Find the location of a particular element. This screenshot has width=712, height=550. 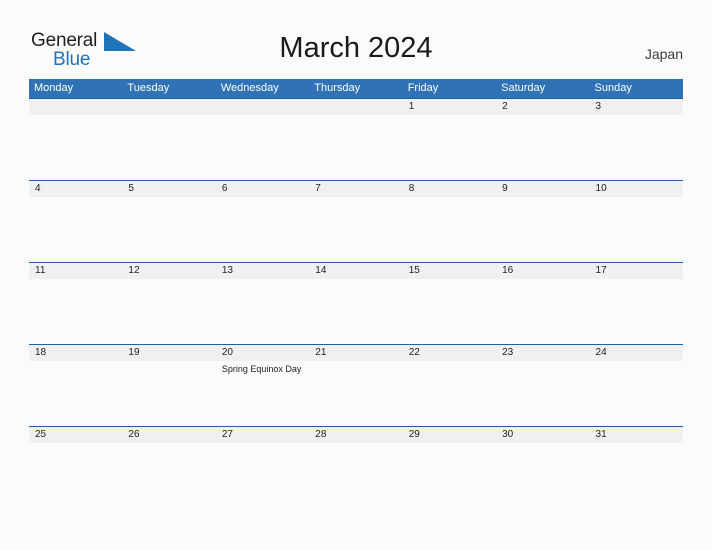

day-number-9: 9 is located at coordinates (542, 189).